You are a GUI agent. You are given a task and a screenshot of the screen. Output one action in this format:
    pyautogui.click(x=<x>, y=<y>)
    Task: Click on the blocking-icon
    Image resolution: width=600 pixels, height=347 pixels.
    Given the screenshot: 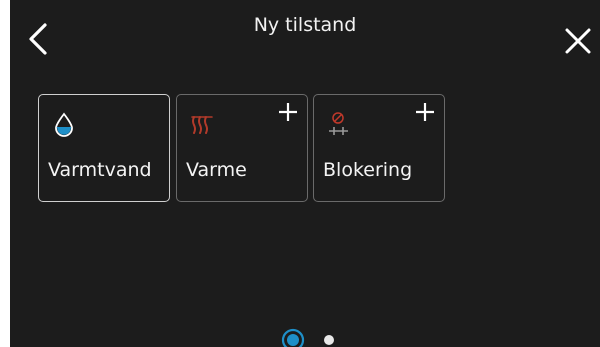 What is the action you would take?
    pyautogui.click(x=338, y=123)
    